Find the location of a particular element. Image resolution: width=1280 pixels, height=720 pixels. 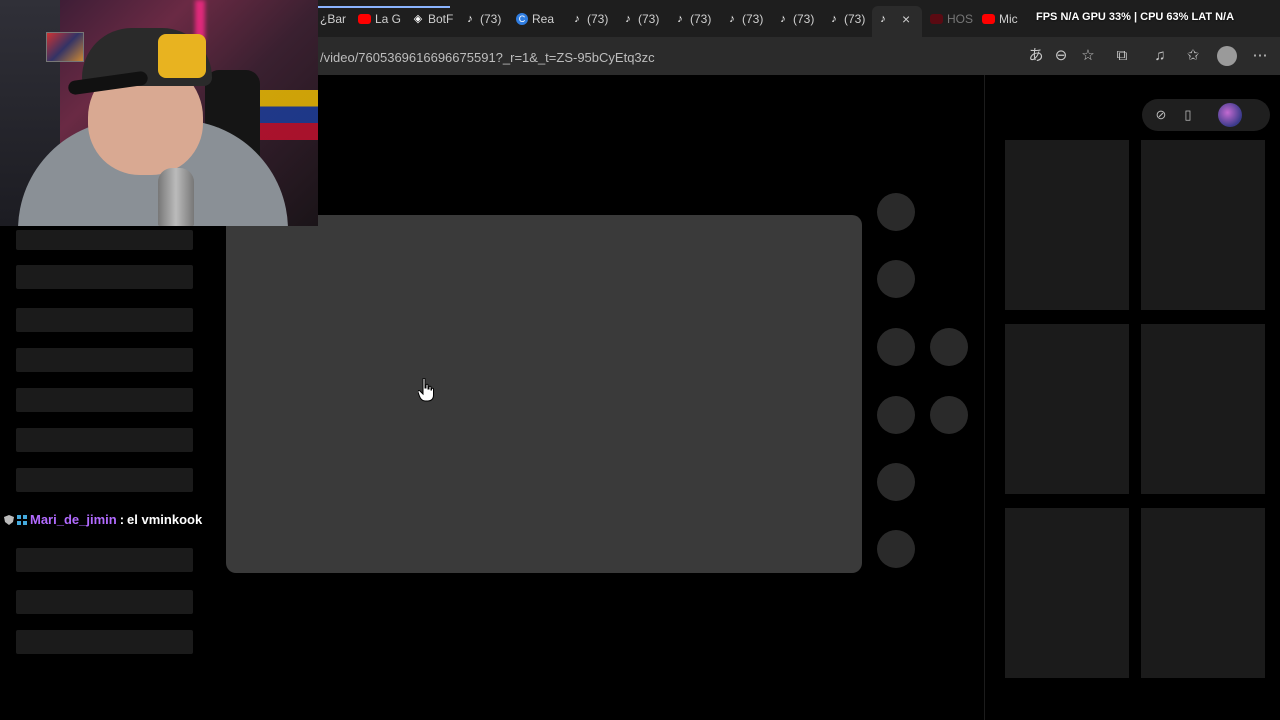

close-tab-button: × is located at coordinates (909, 19).